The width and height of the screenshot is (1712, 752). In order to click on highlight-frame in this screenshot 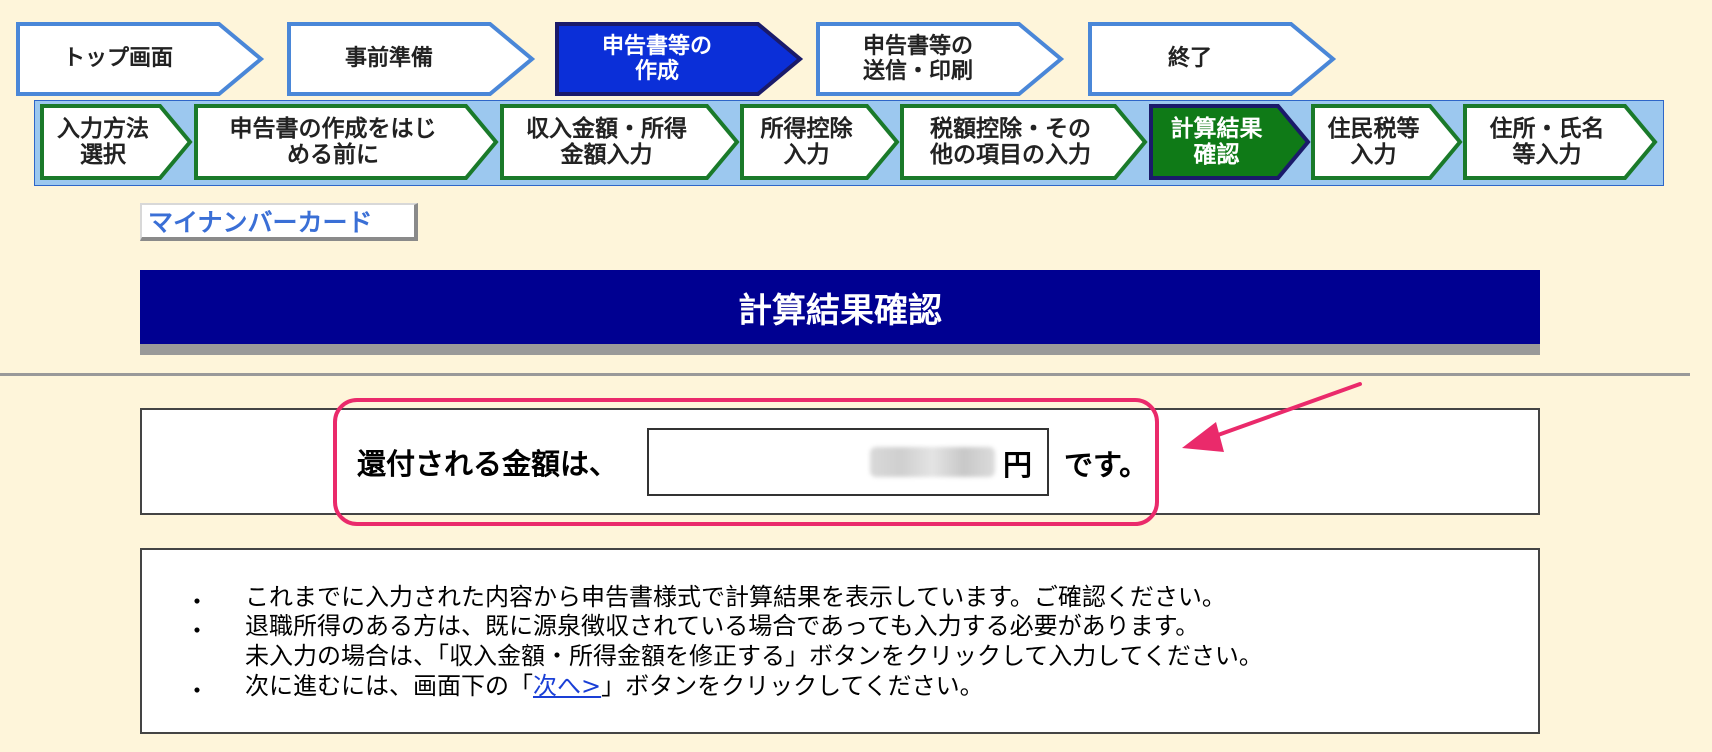, I will do `click(746, 462)`.